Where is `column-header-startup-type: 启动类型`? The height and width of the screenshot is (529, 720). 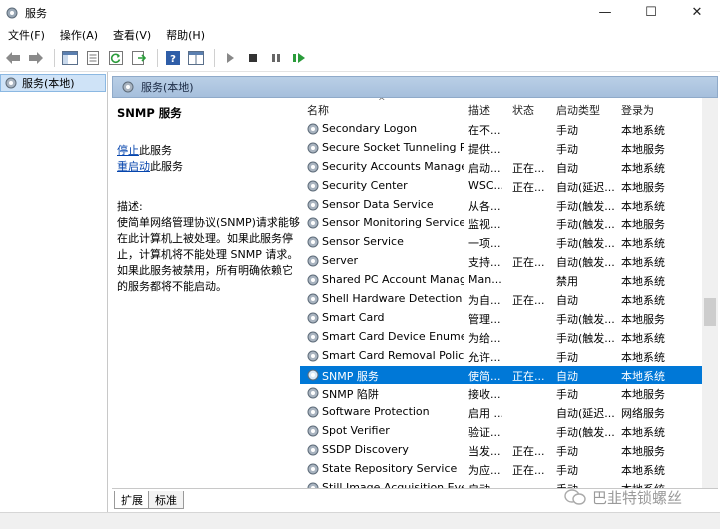
column-header-startup-type: 启动类型 is located at coordinates (578, 110).